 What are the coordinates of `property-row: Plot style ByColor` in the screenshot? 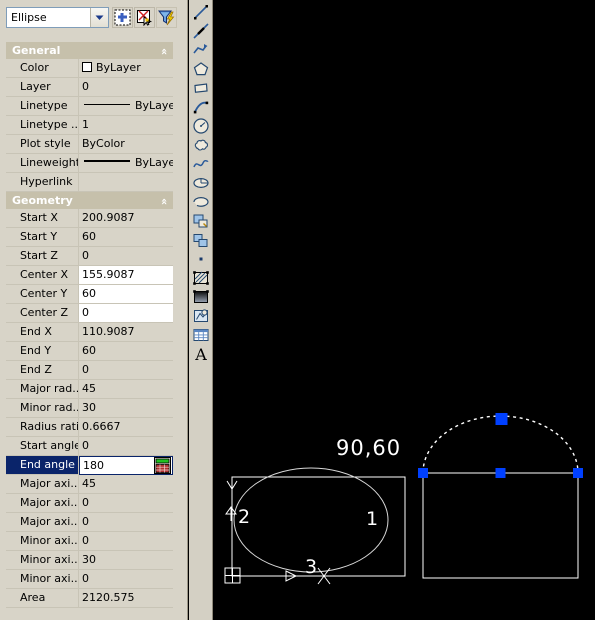 It's located at (89, 144).